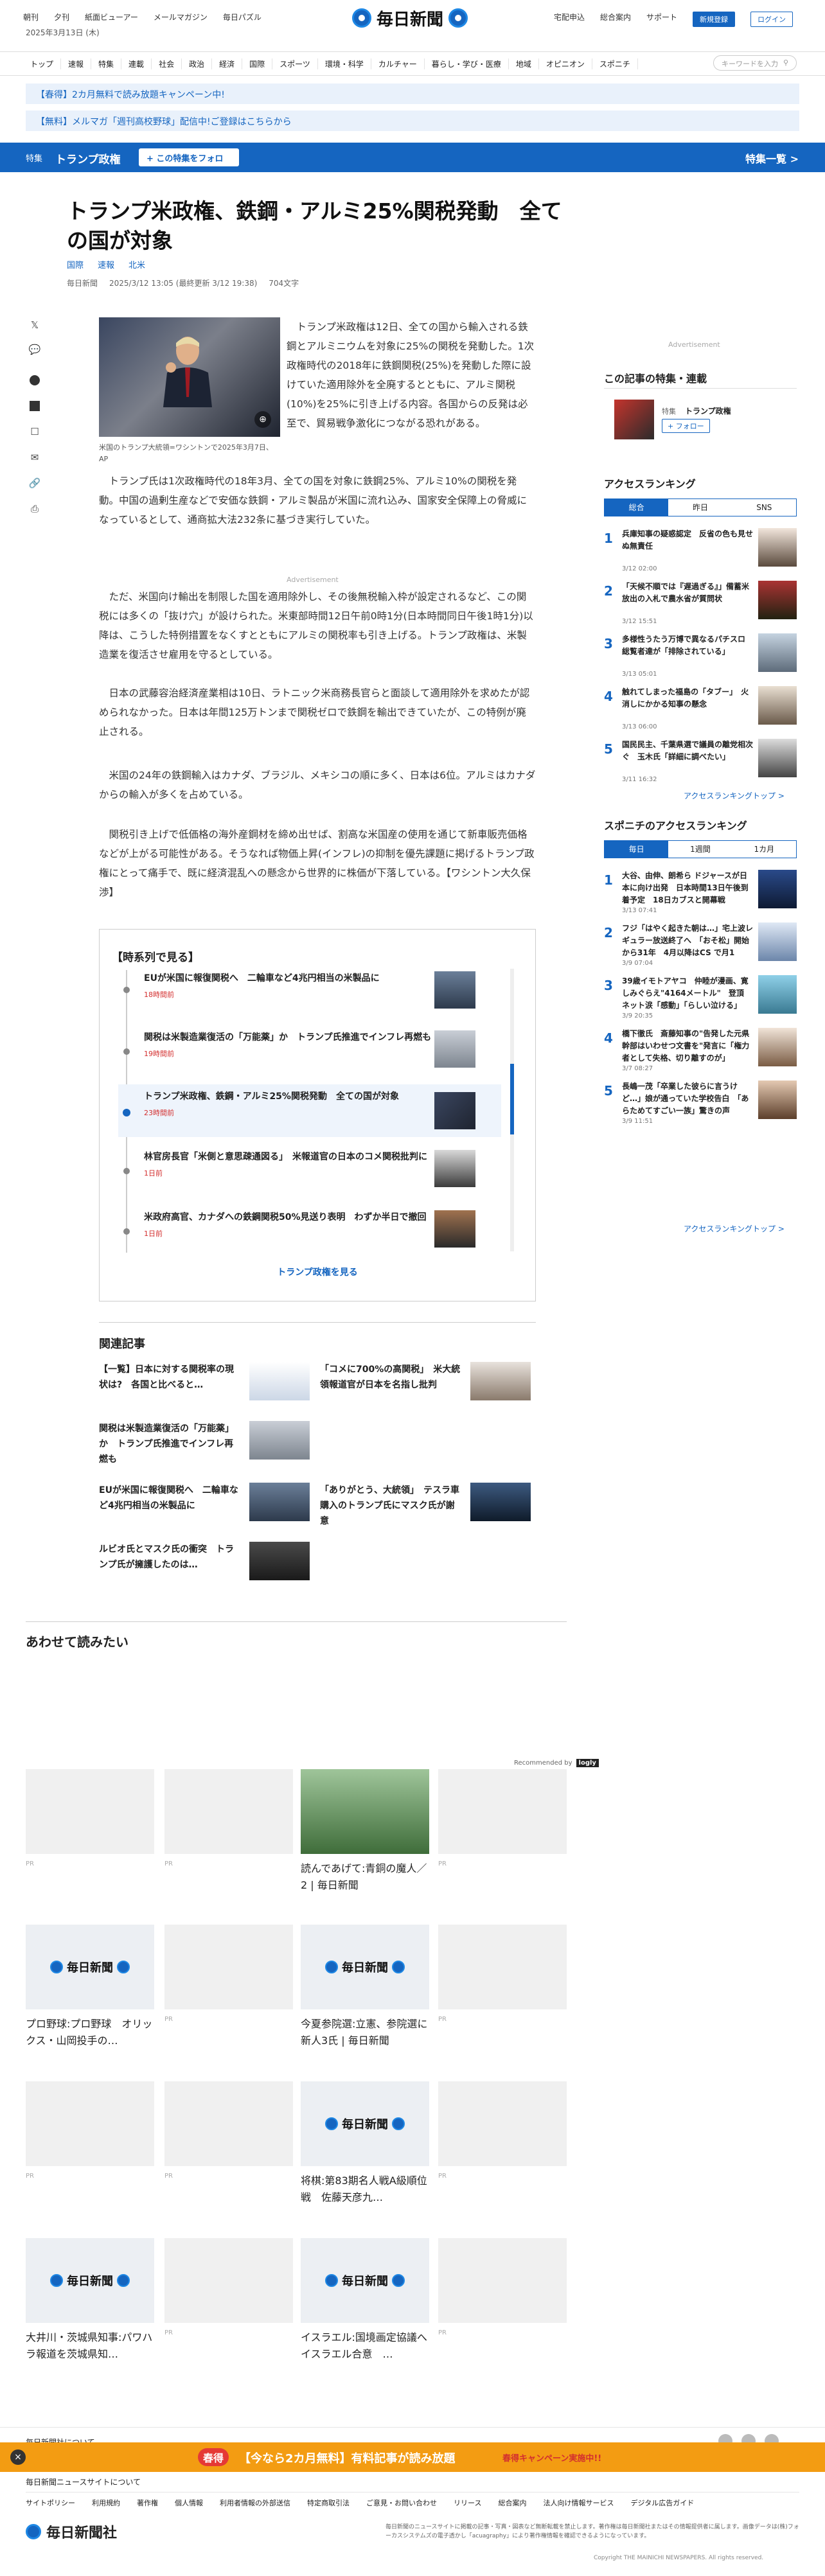 This screenshot has width=825, height=2576. What do you see at coordinates (701, 552) in the screenshot?
I see `ranking-item: 1 兵庫知事の疑惑認定 反省の色も見せぬ無責任 3/12 02:00` at bounding box center [701, 552].